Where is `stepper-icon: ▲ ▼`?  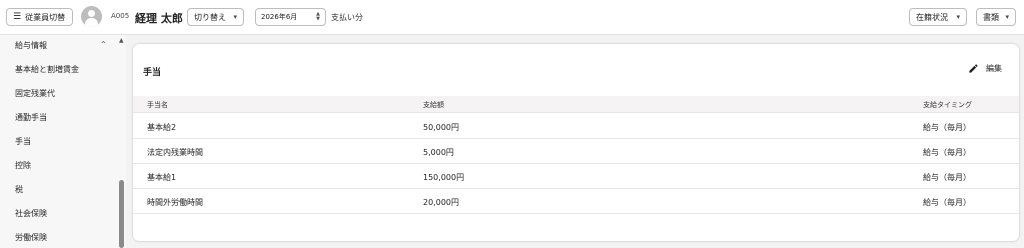
stepper-icon: ▲ ▼ is located at coordinates (318, 17).